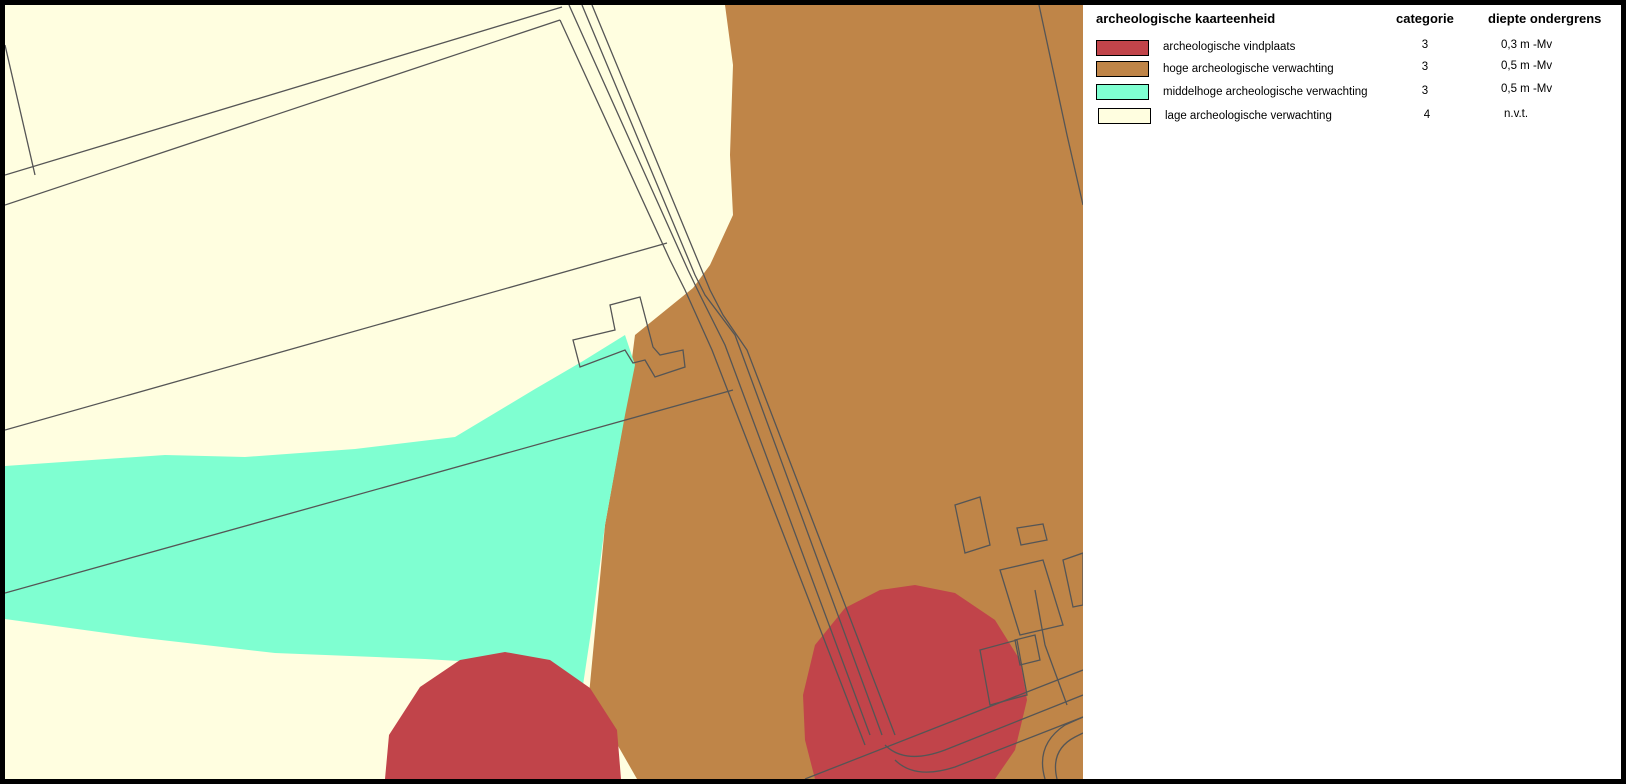 Image resolution: width=1626 pixels, height=784 pixels. I want to click on legend-category: 4, so click(1427, 115).